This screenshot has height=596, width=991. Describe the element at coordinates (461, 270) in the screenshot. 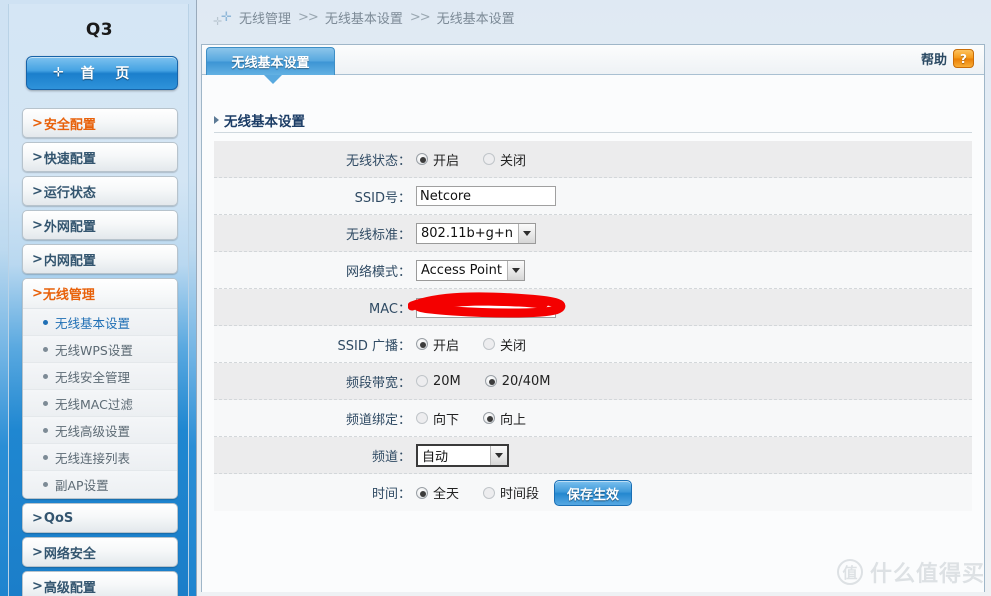

I see `select-value: Access Point` at that location.